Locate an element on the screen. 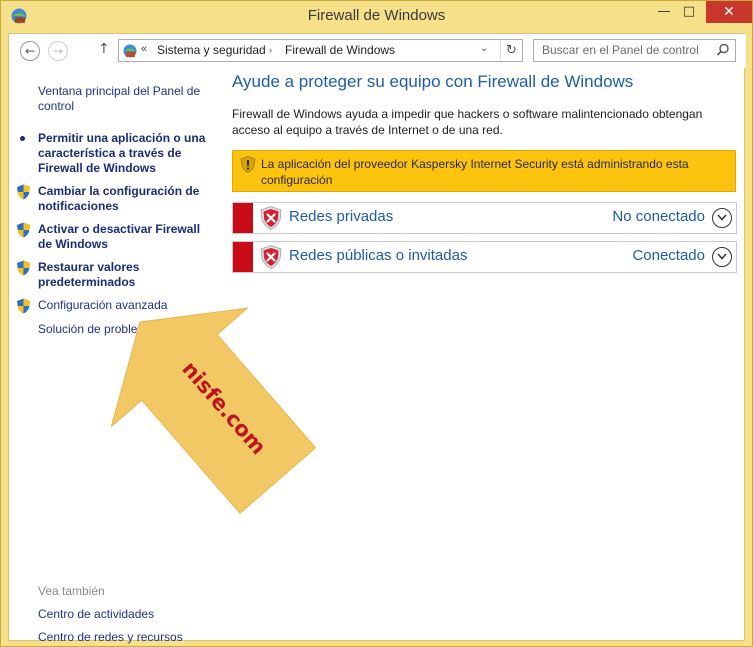  search-icon is located at coordinates (723, 50).